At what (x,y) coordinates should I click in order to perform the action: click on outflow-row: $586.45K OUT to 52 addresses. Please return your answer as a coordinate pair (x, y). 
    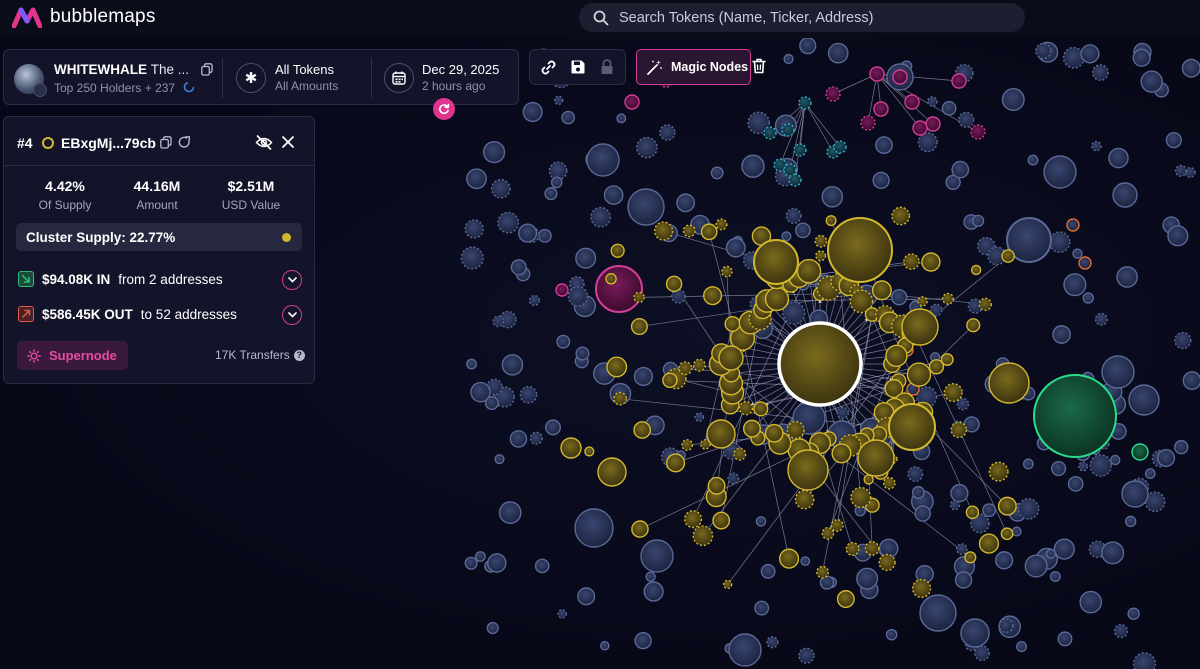
    Looking at the image, I should click on (127, 314).